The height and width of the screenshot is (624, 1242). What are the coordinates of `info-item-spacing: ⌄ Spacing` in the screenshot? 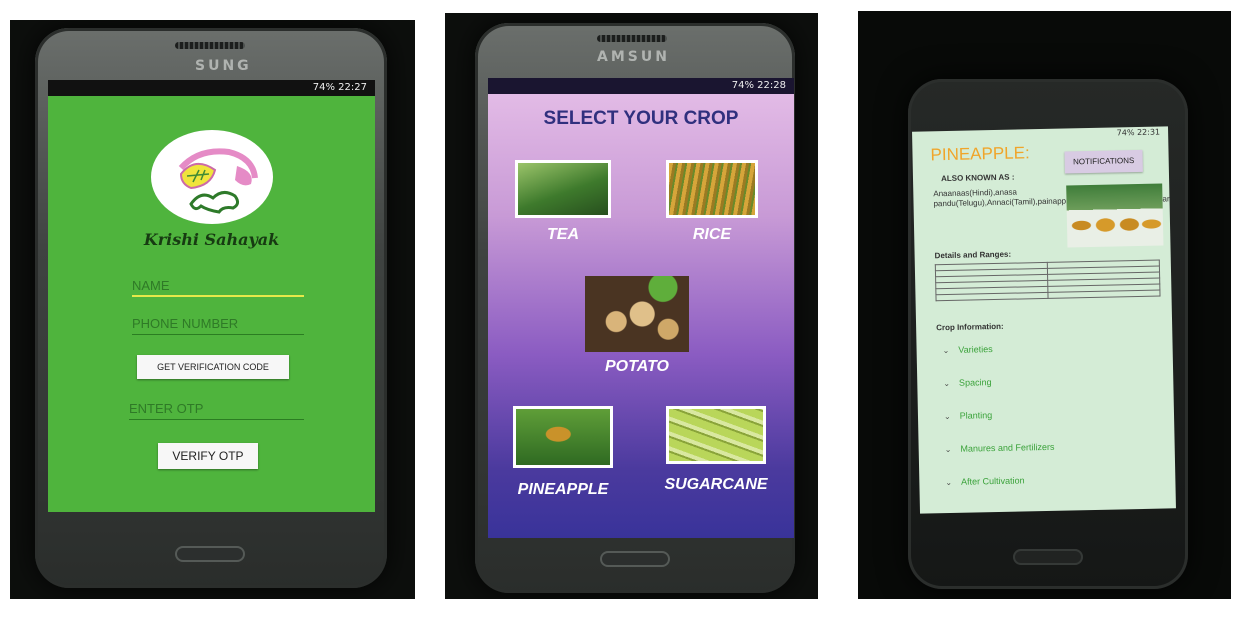 It's located at (967, 382).